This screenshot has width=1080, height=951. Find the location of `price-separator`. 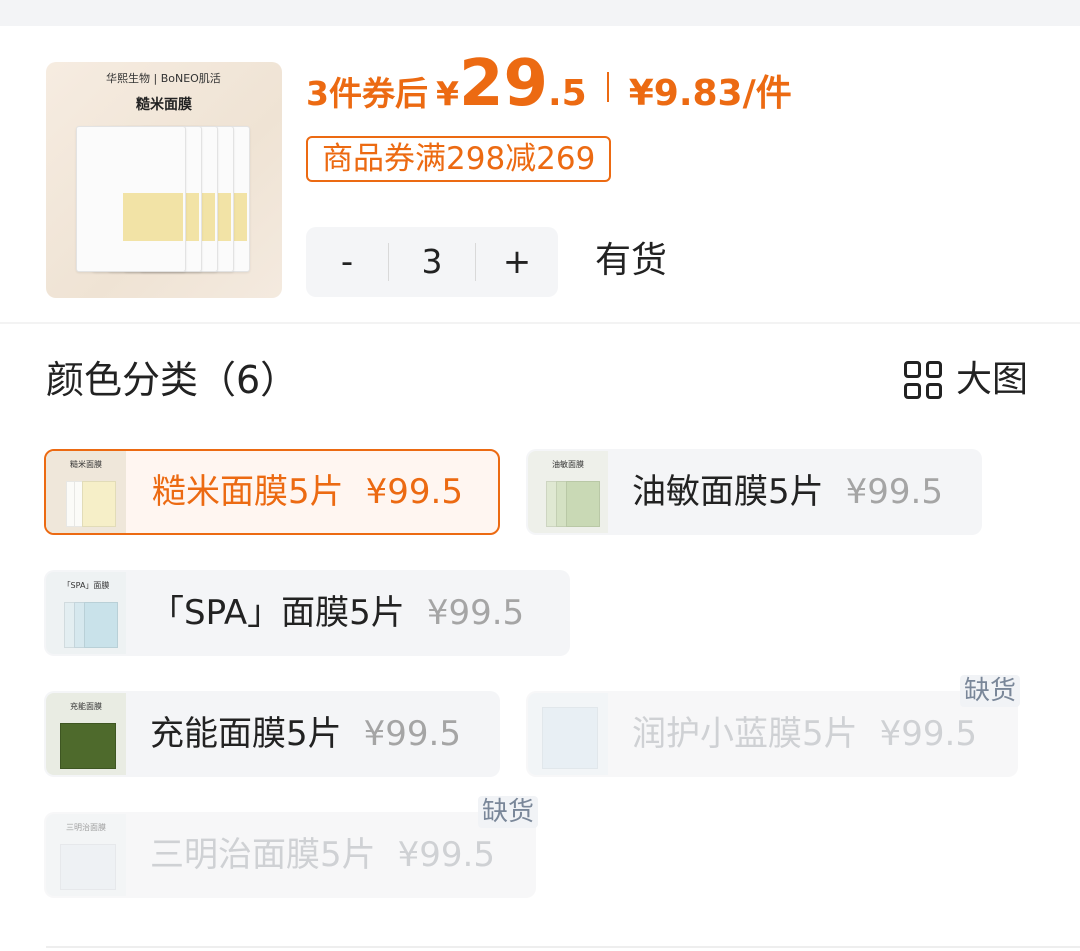

price-separator is located at coordinates (607, 87).